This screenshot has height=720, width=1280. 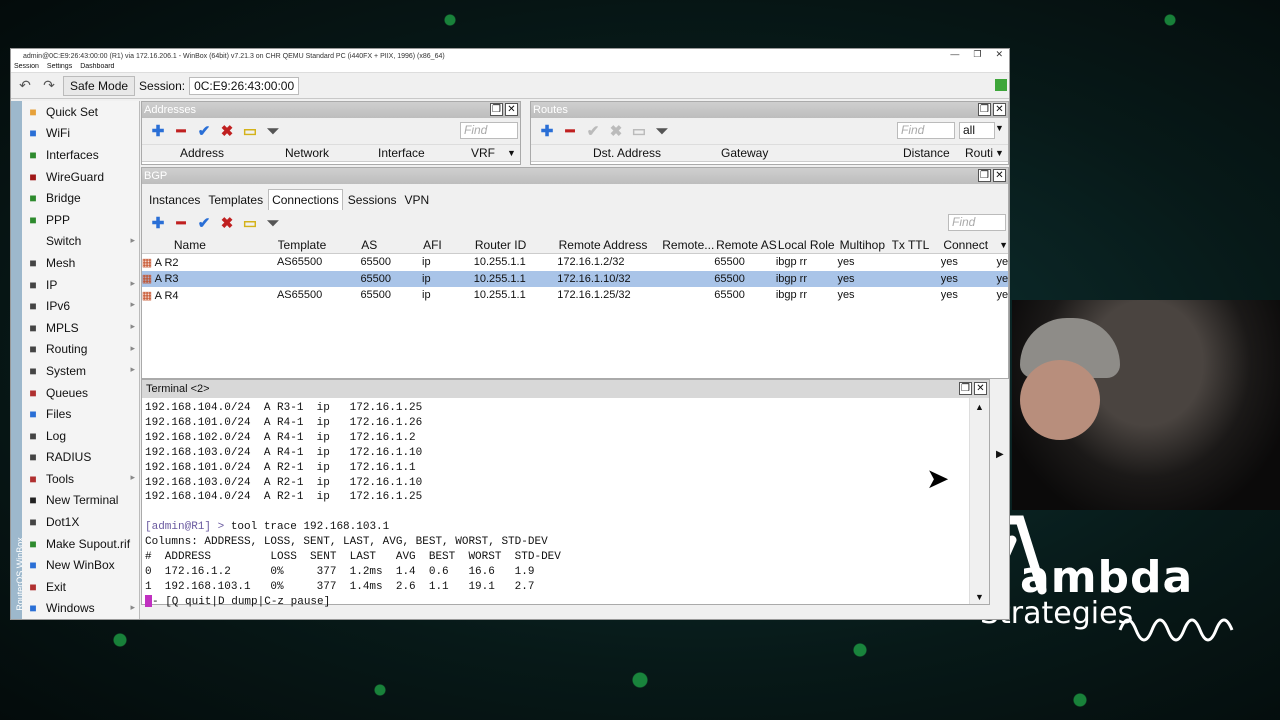 I want to click on menu-settings: Settings, so click(x=59, y=67).